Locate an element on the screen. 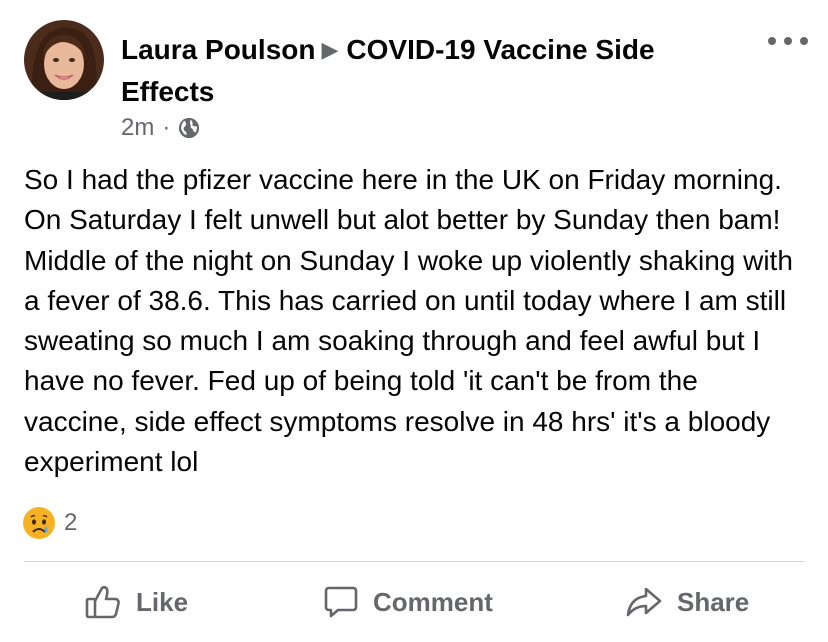  reaction-count: 2 is located at coordinates (71, 522).